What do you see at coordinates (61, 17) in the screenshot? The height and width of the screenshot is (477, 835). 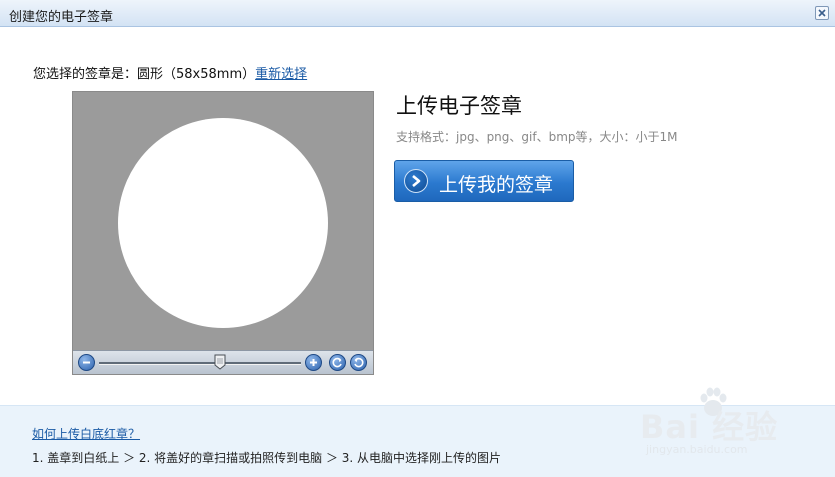 I see `window-title: 创建您的电子签章` at bounding box center [61, 17].